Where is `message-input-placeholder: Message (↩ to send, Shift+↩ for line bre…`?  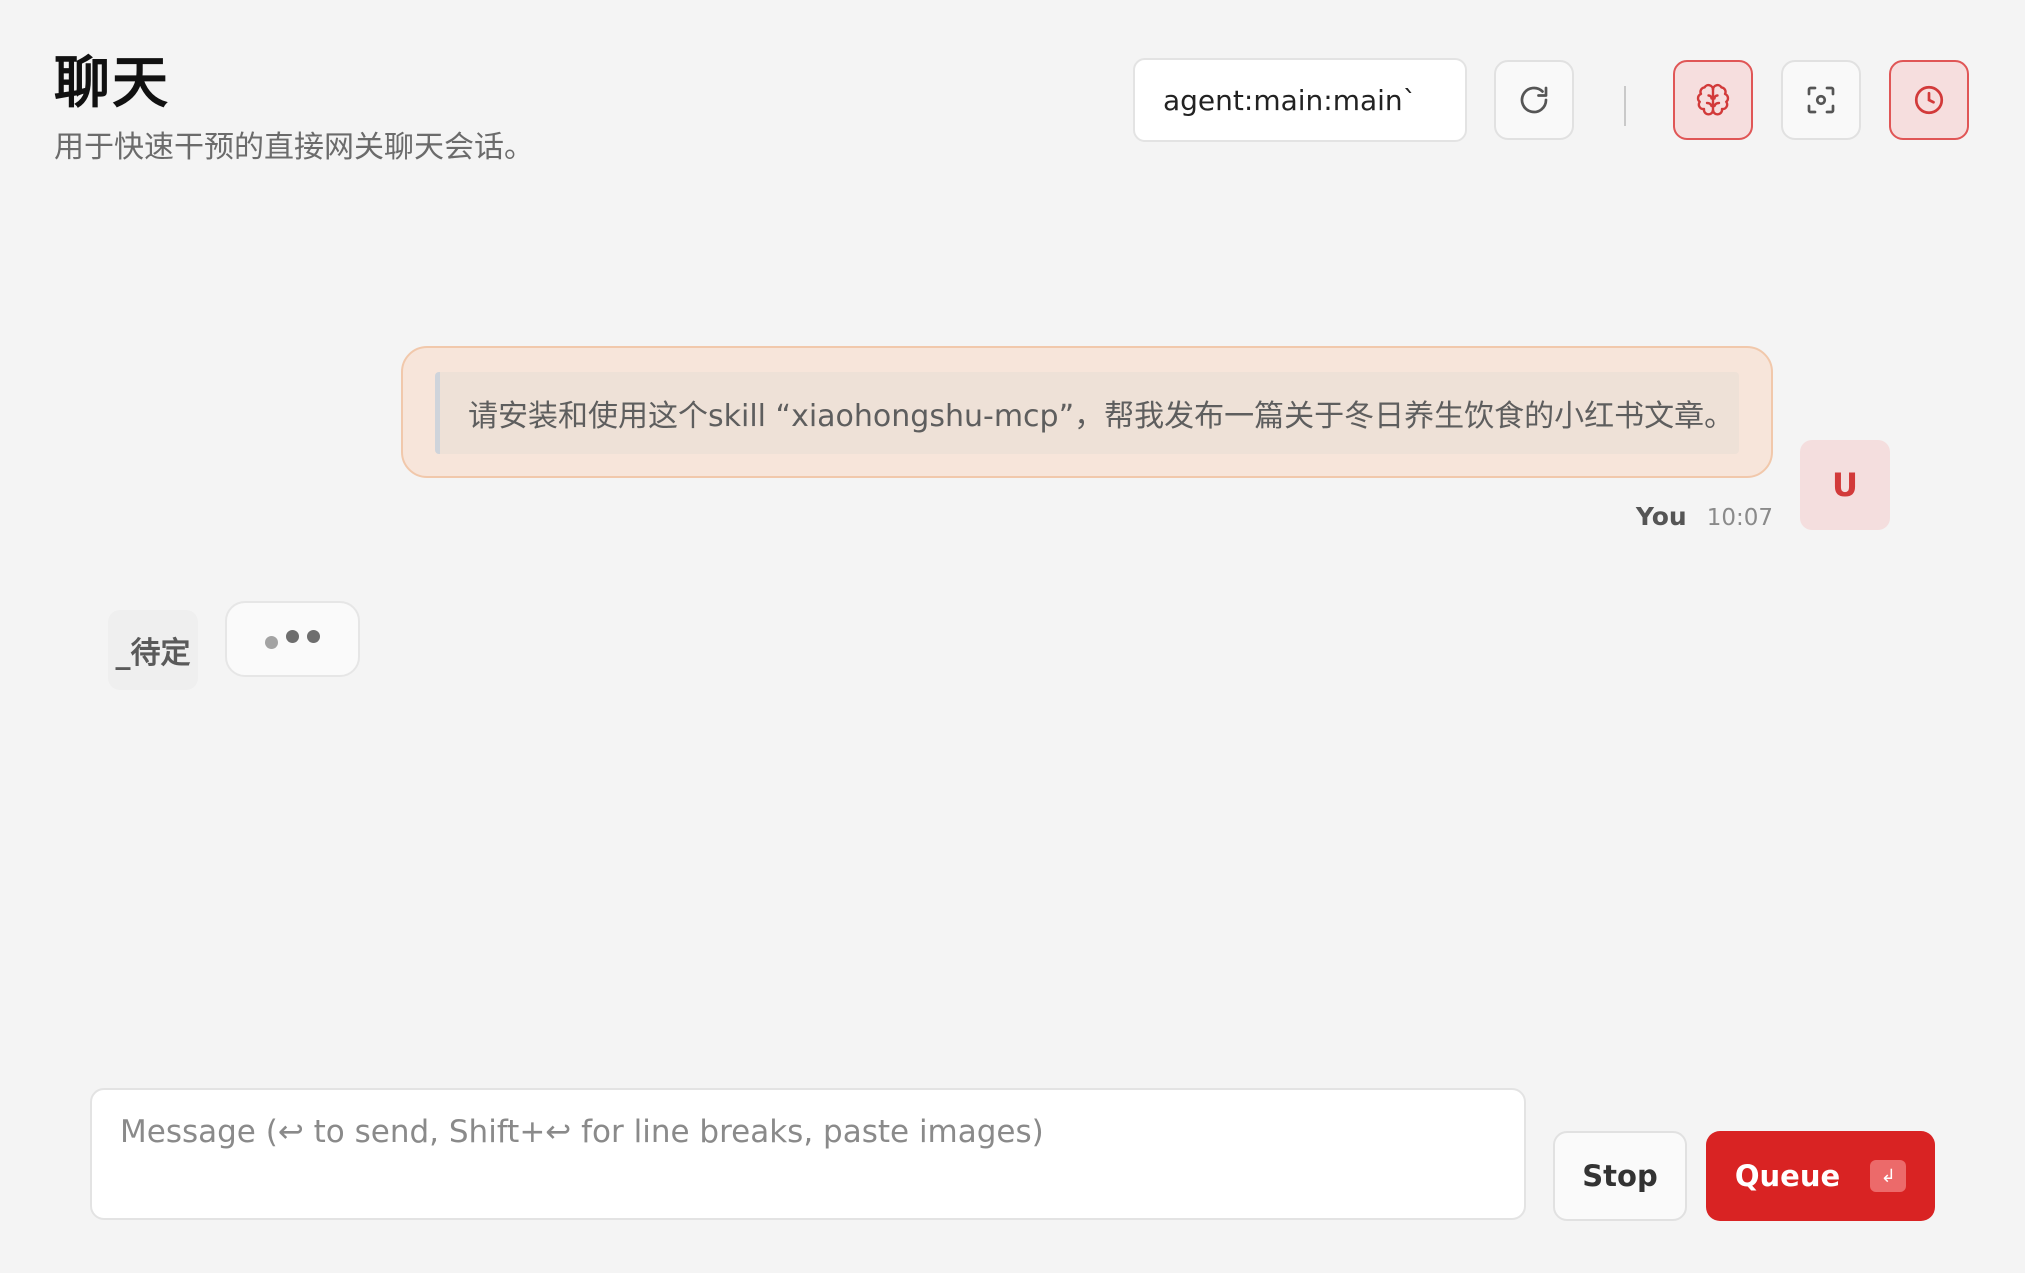
message-input-placeholder: Message (↩ to send, Shift+↩ for line bre… is located at coordinates (582, 1132).